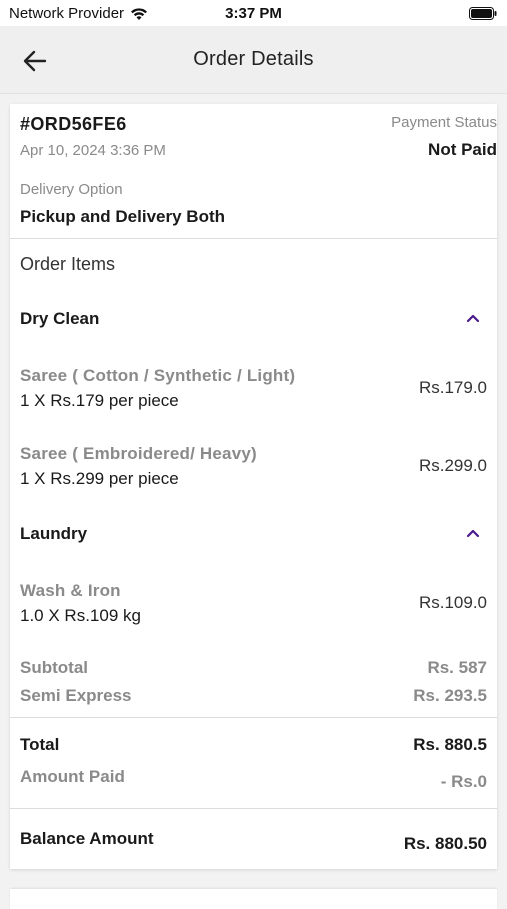 Image resolution: width=507 pixels, height=909 pixels. Describe the element at coordinates (452, 387) in the screenshot. I see `item-price: Rs.179.0` at that location.